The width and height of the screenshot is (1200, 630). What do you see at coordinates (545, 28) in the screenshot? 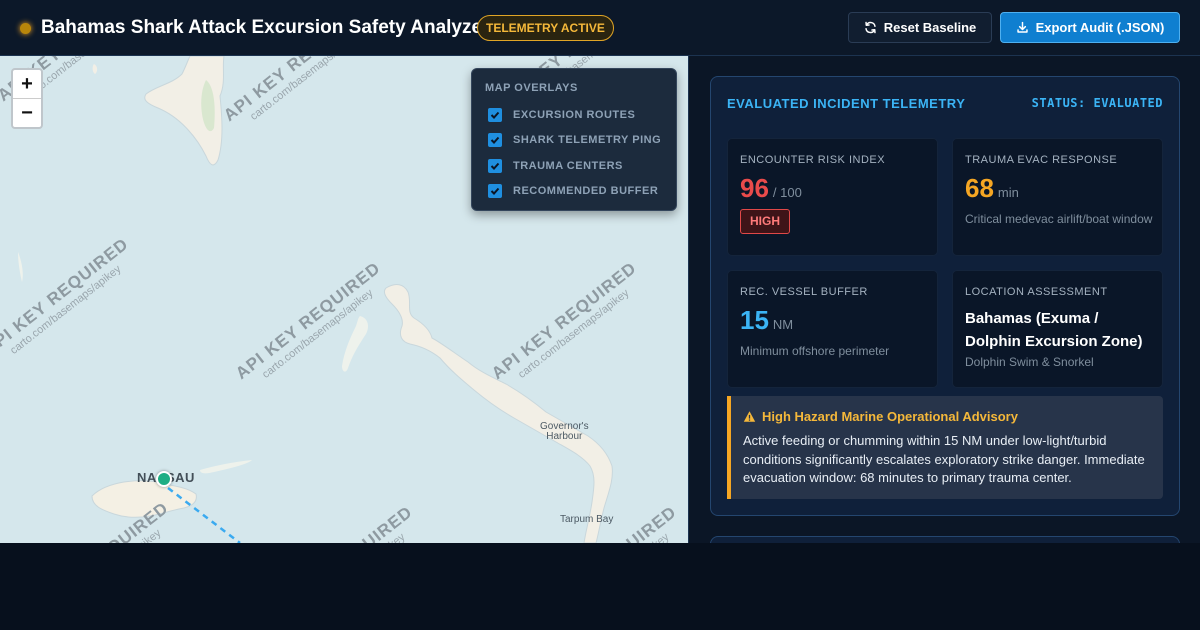
I see `telemetry-status-badge: TELEMETRY ACTIVE` at bounding box center [545, 28].